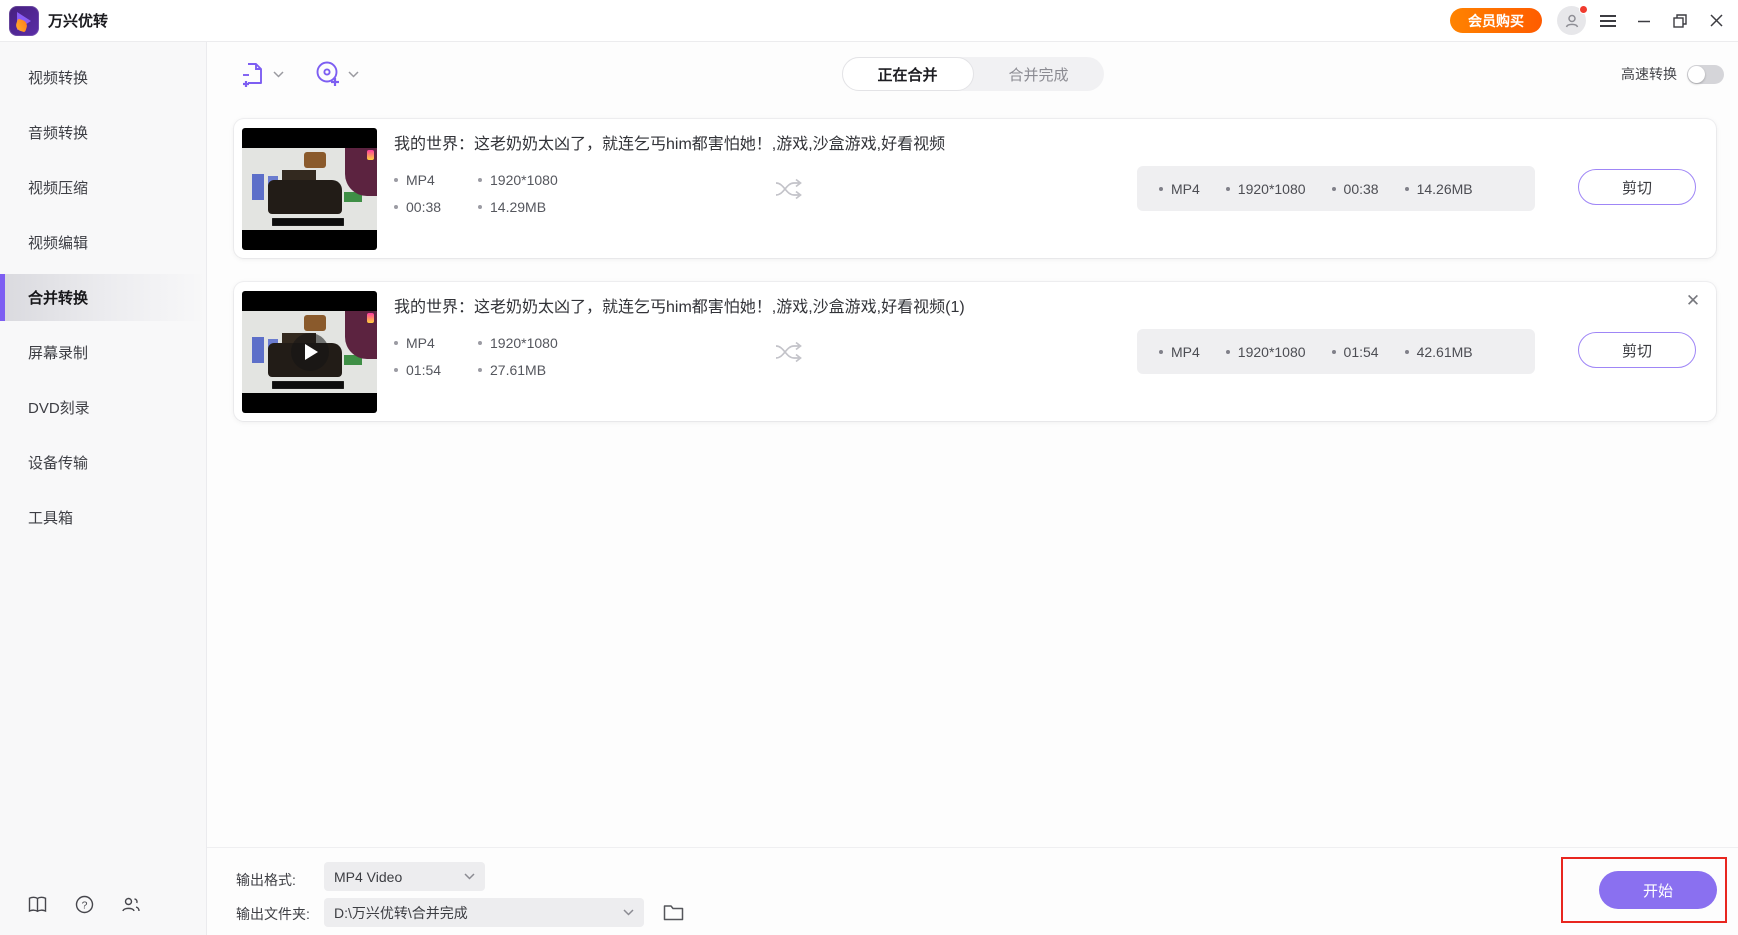  What do you see at coordinates (404, 876) in the screenshot?
I see `output-format-select: MP4 Video` at bounding box center [404, 876].